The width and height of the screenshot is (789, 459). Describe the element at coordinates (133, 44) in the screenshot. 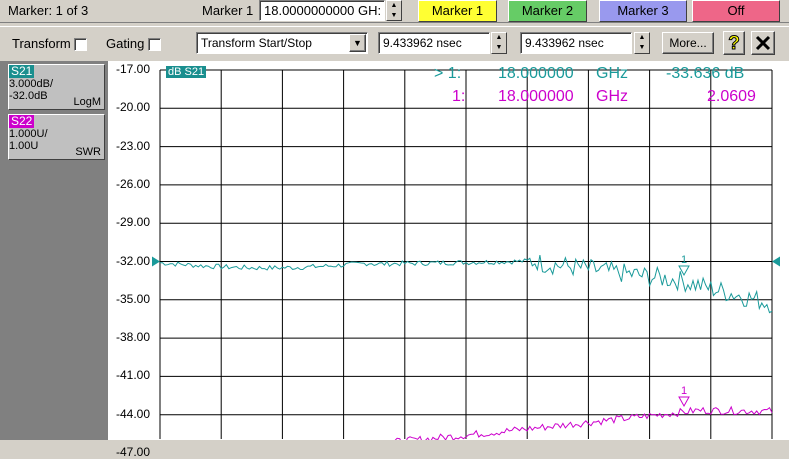

I see `gating-checkbox-label: Gating` at that location.